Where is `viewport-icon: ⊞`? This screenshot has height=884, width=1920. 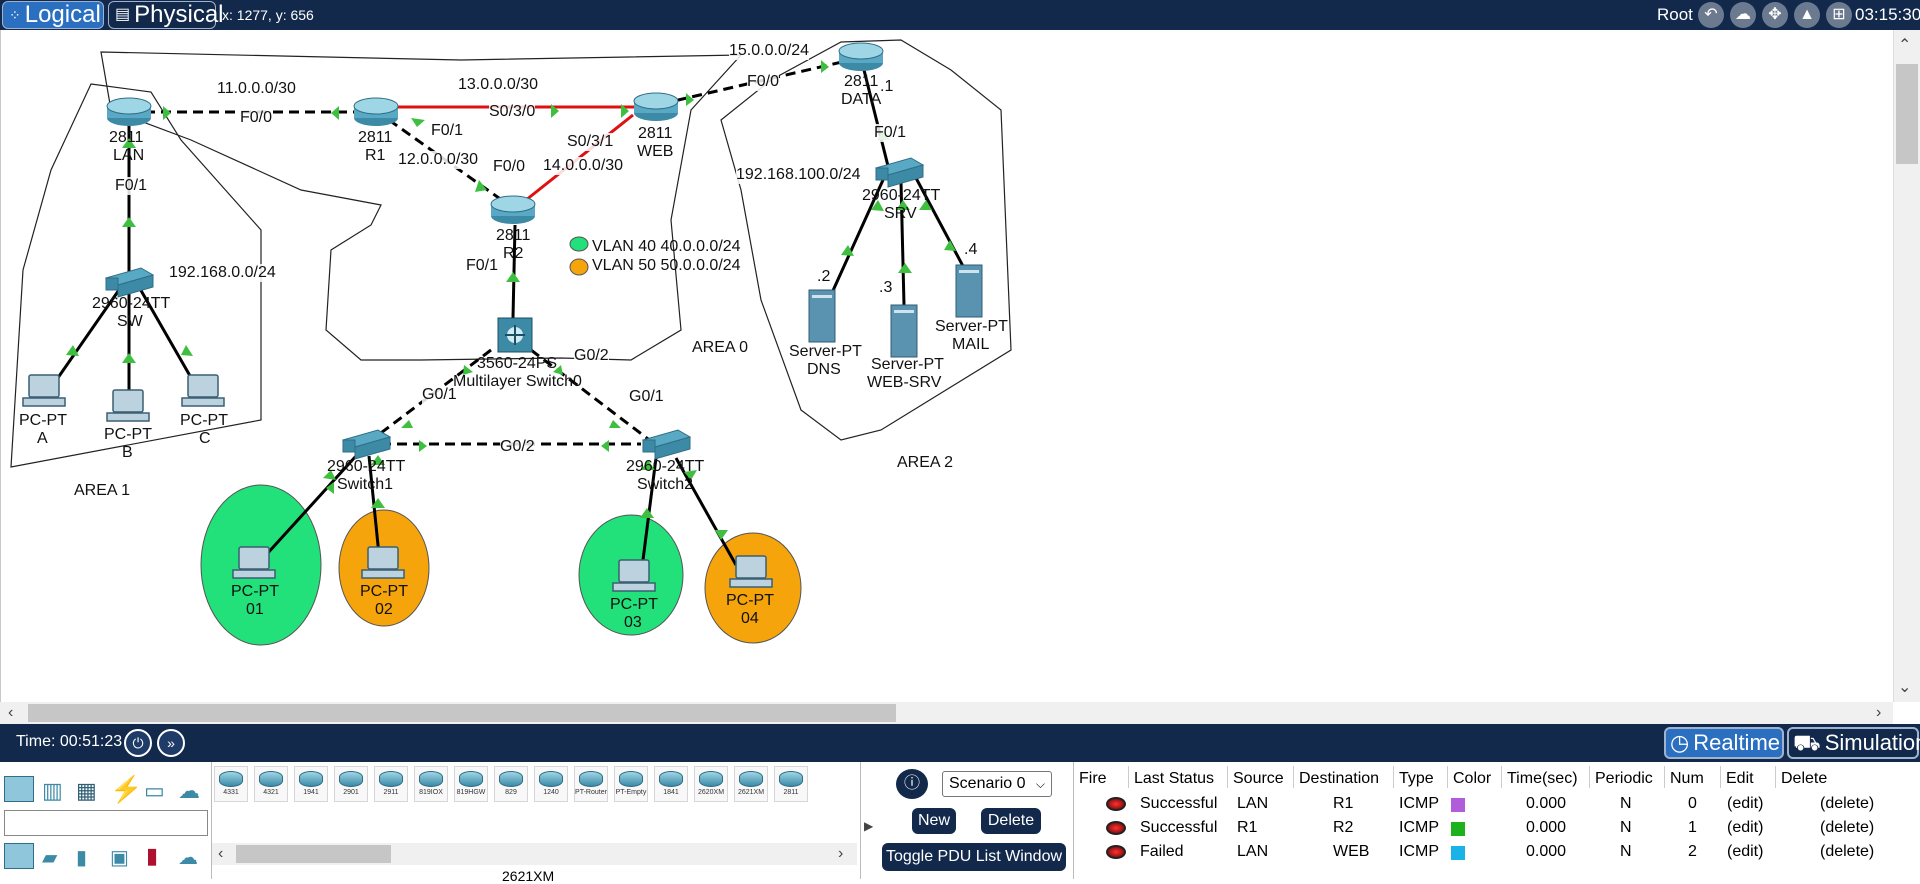
viewport-icon: ⊞ is located at coordinates (1839, 15).